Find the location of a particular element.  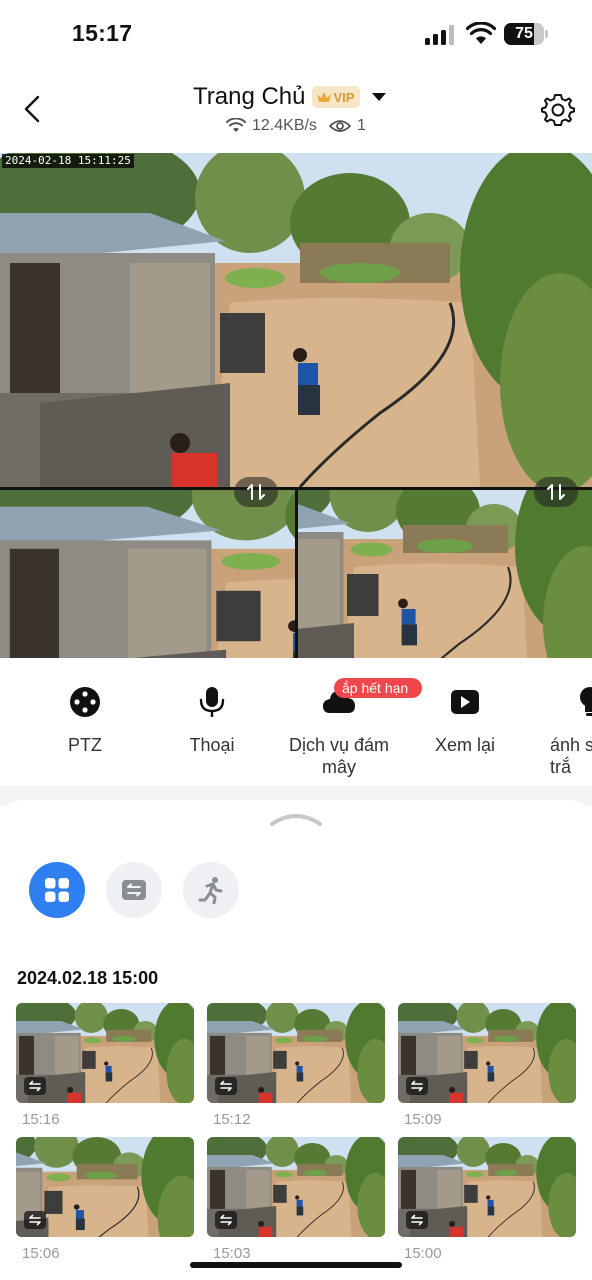

light-button: ánh s trắ is located at coordinates (561, 731).